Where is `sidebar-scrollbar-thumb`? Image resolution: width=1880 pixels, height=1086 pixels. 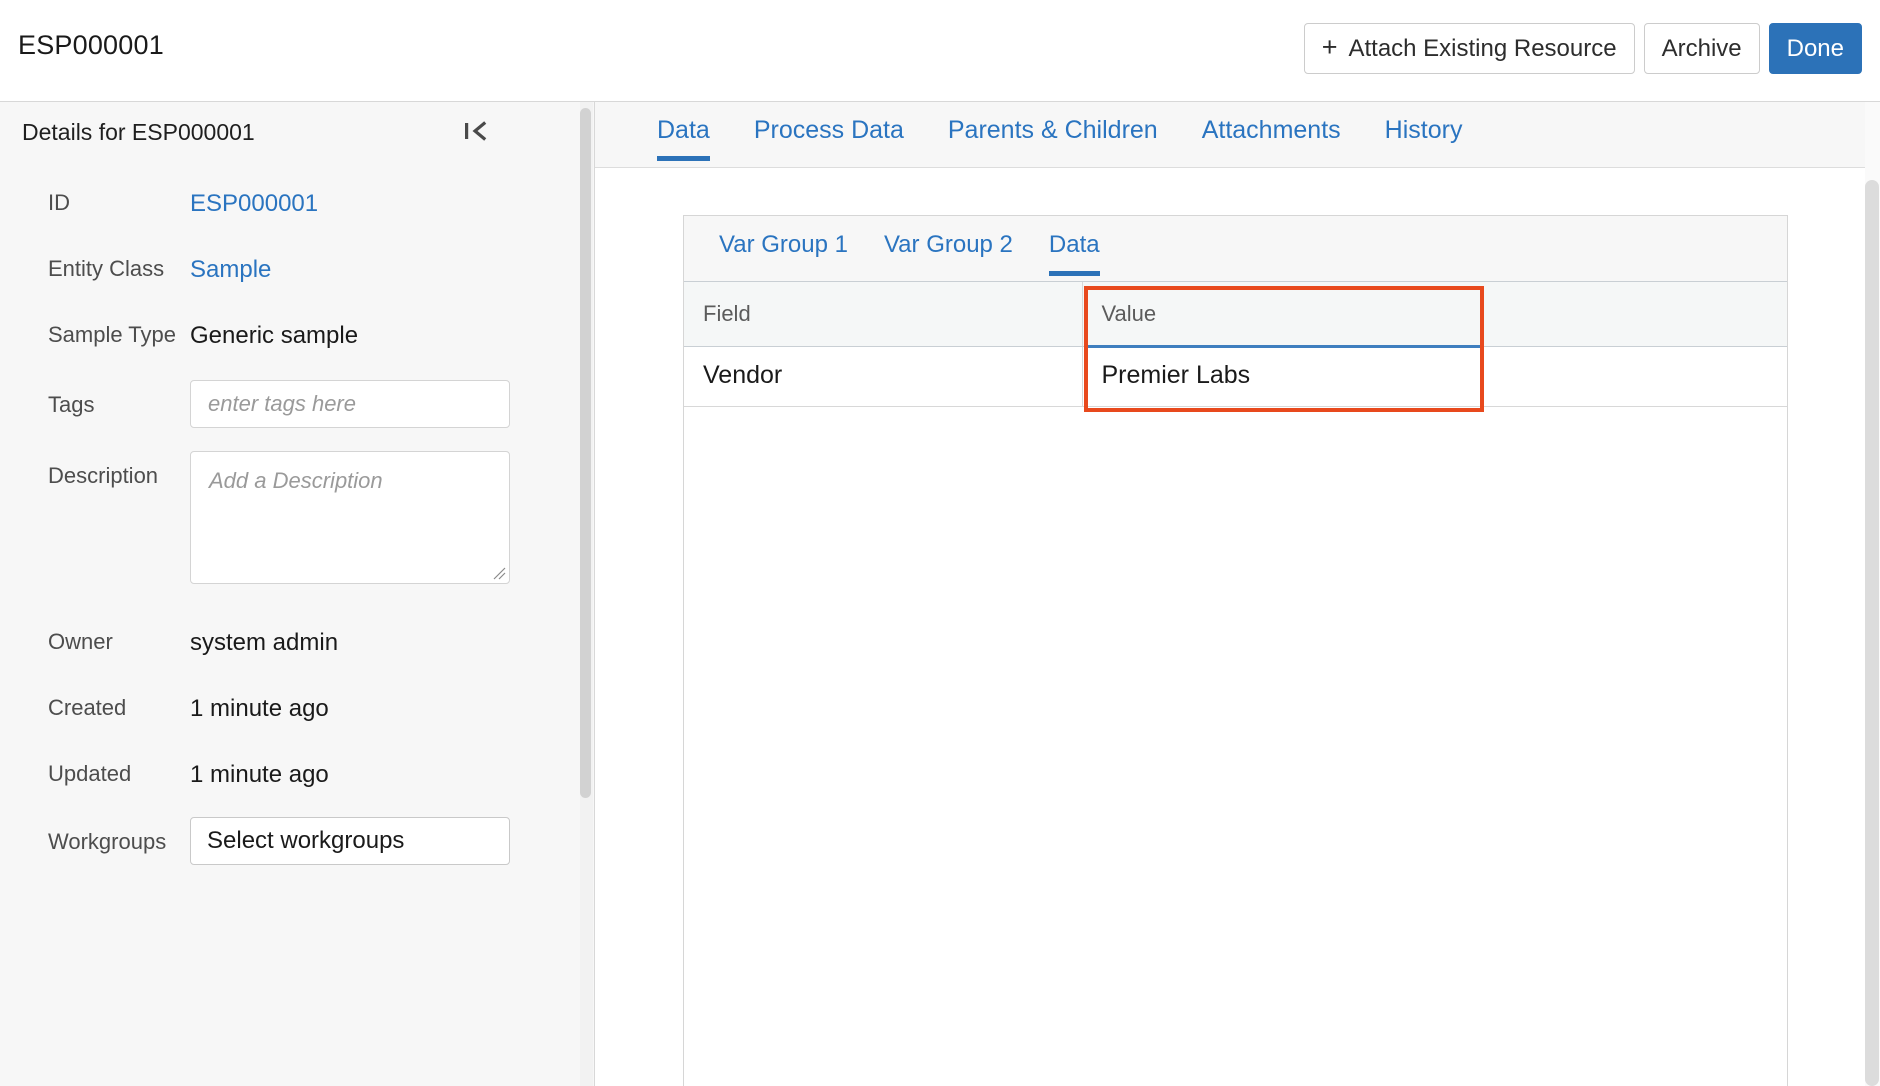 sidebar-scrollbar-thumb is located at coordinates (585, 453).